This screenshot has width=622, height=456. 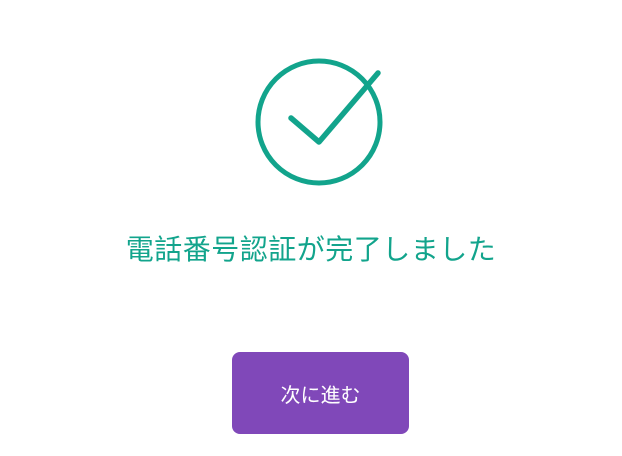 I want to click on check-circle-icon, so click(x=319, y=122).